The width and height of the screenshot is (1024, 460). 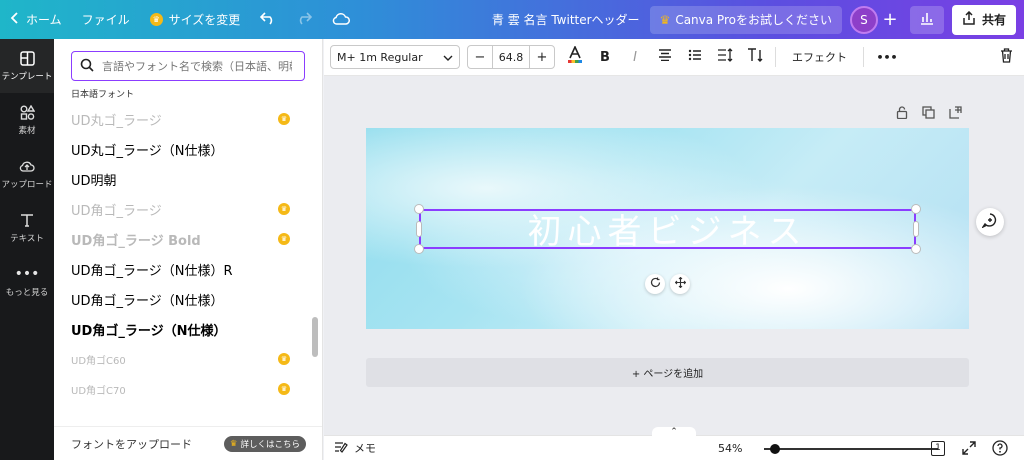 What do you see at coordinates (27, 77) in the screenshot?
I see `nav-label: テンプレート` at bounding box center [27, 77].